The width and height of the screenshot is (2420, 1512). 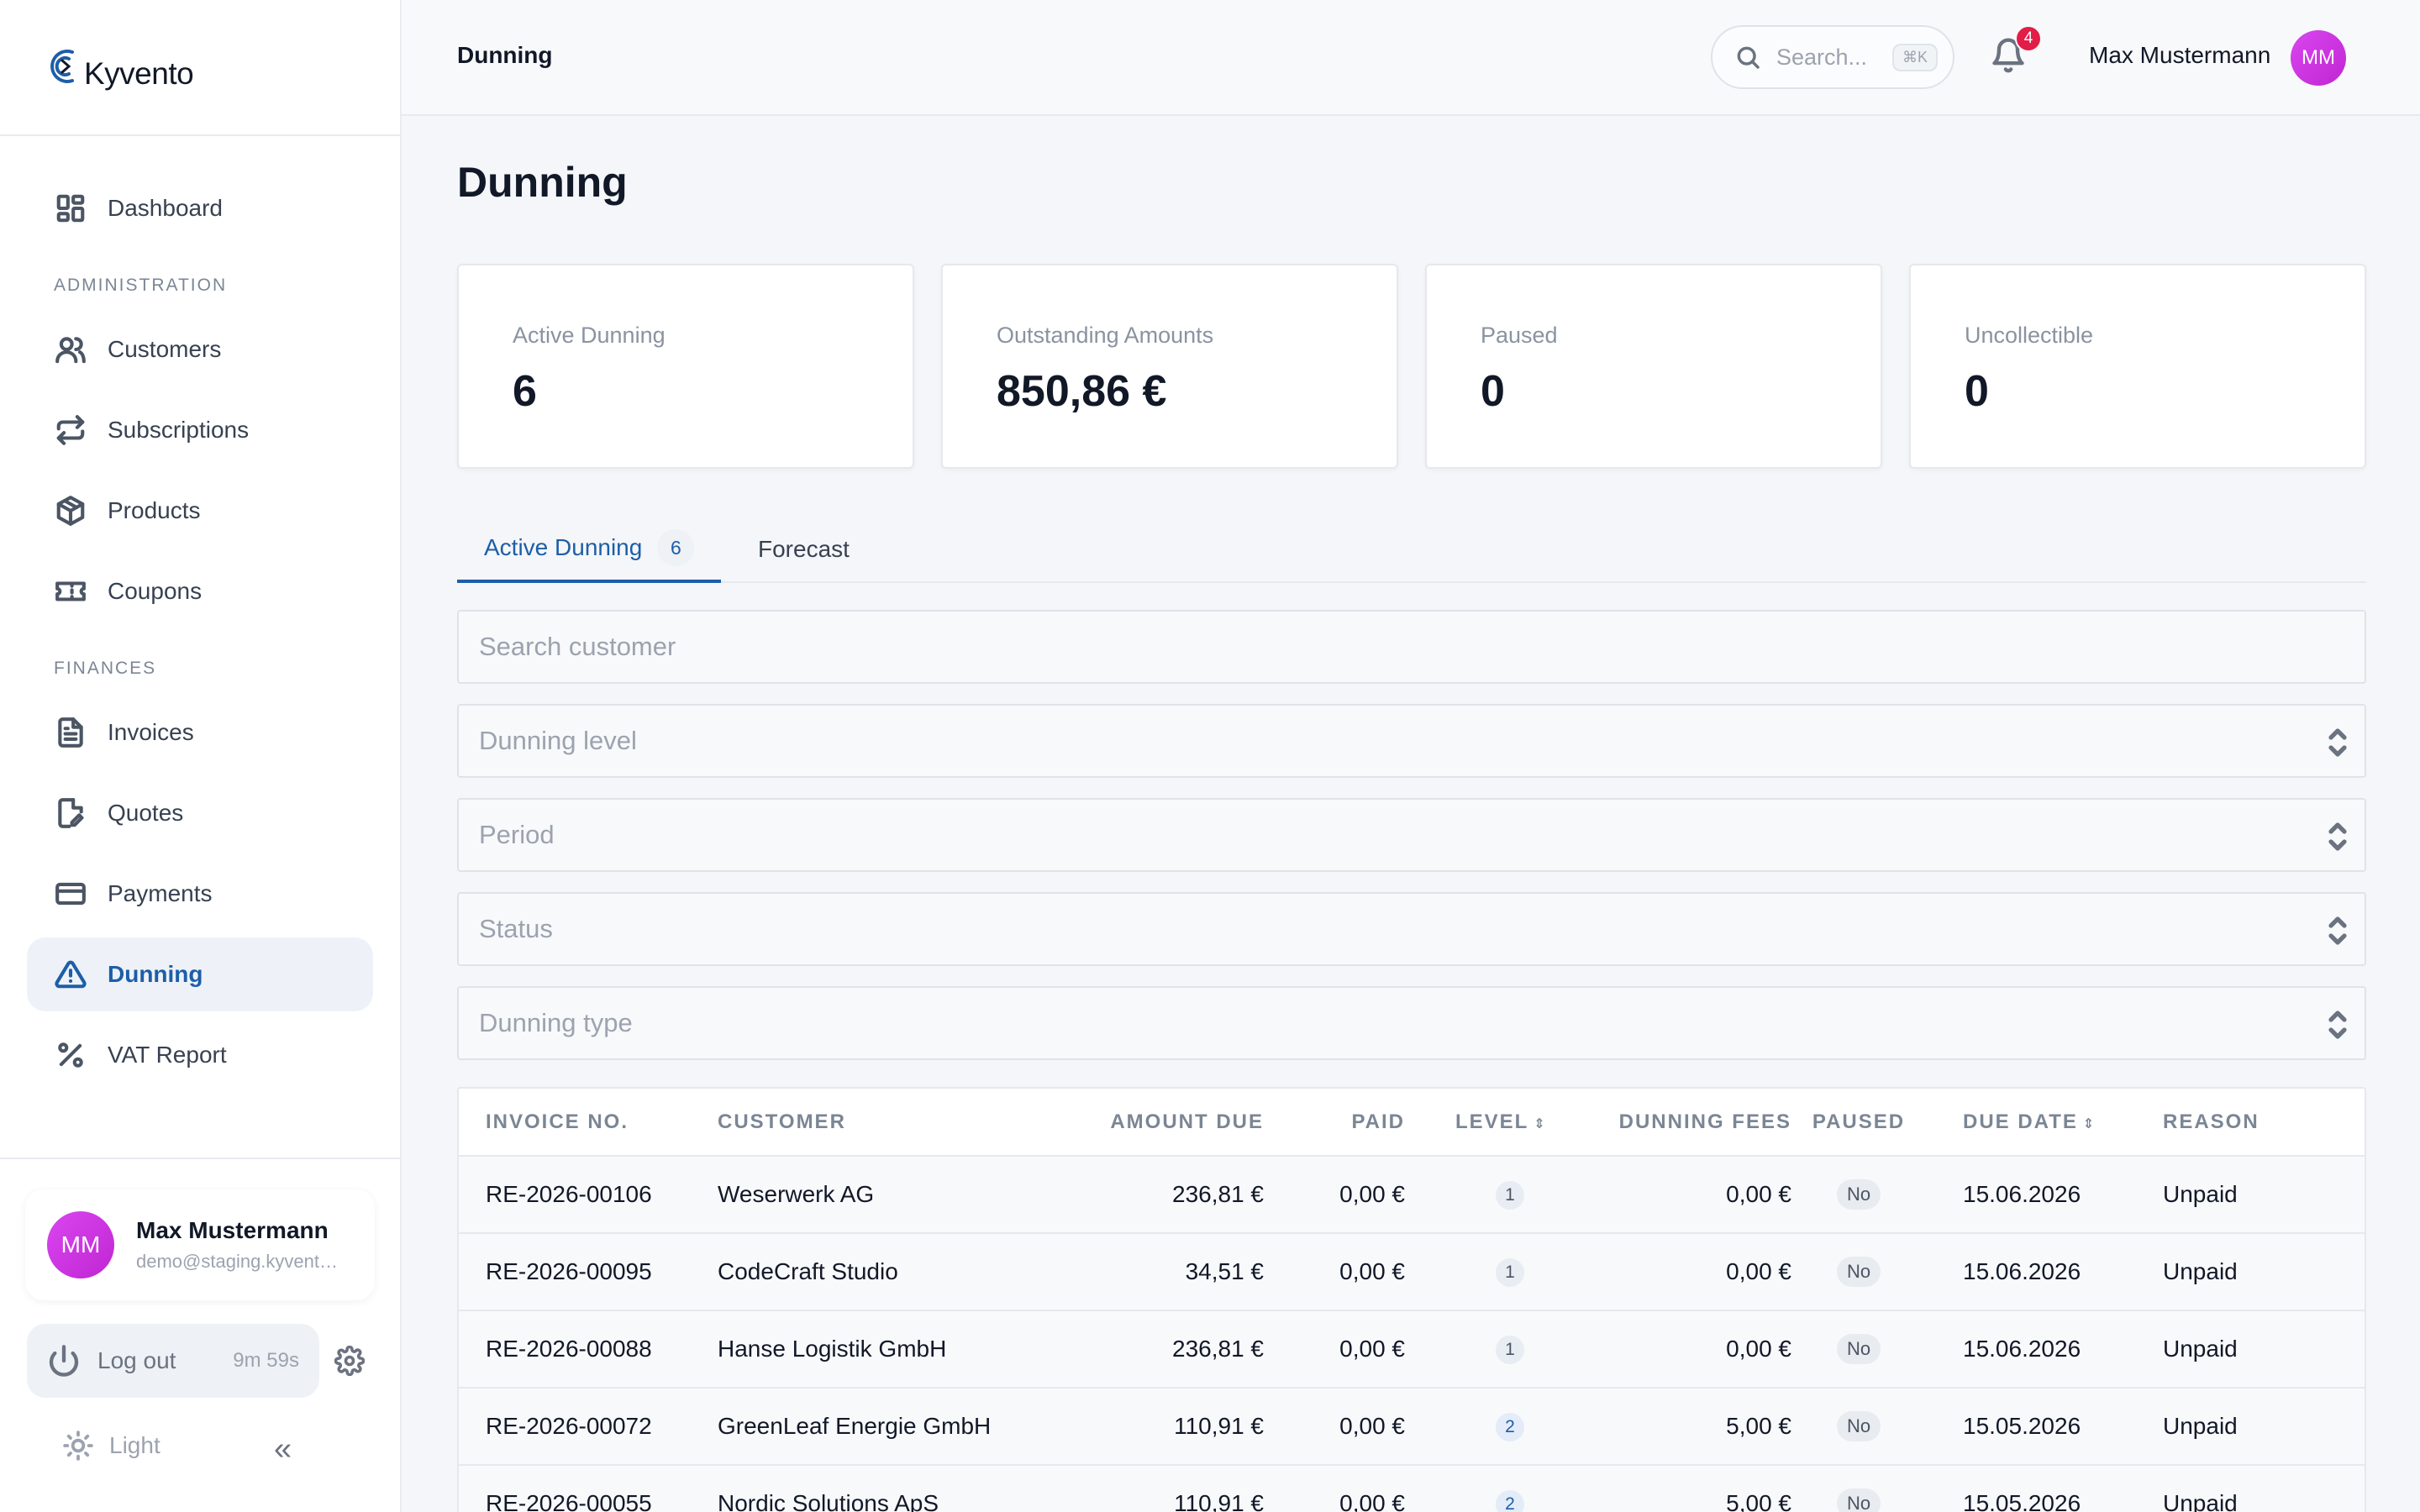 I want to click on tab-forecast: Forecast, so click(x=804, y=549).